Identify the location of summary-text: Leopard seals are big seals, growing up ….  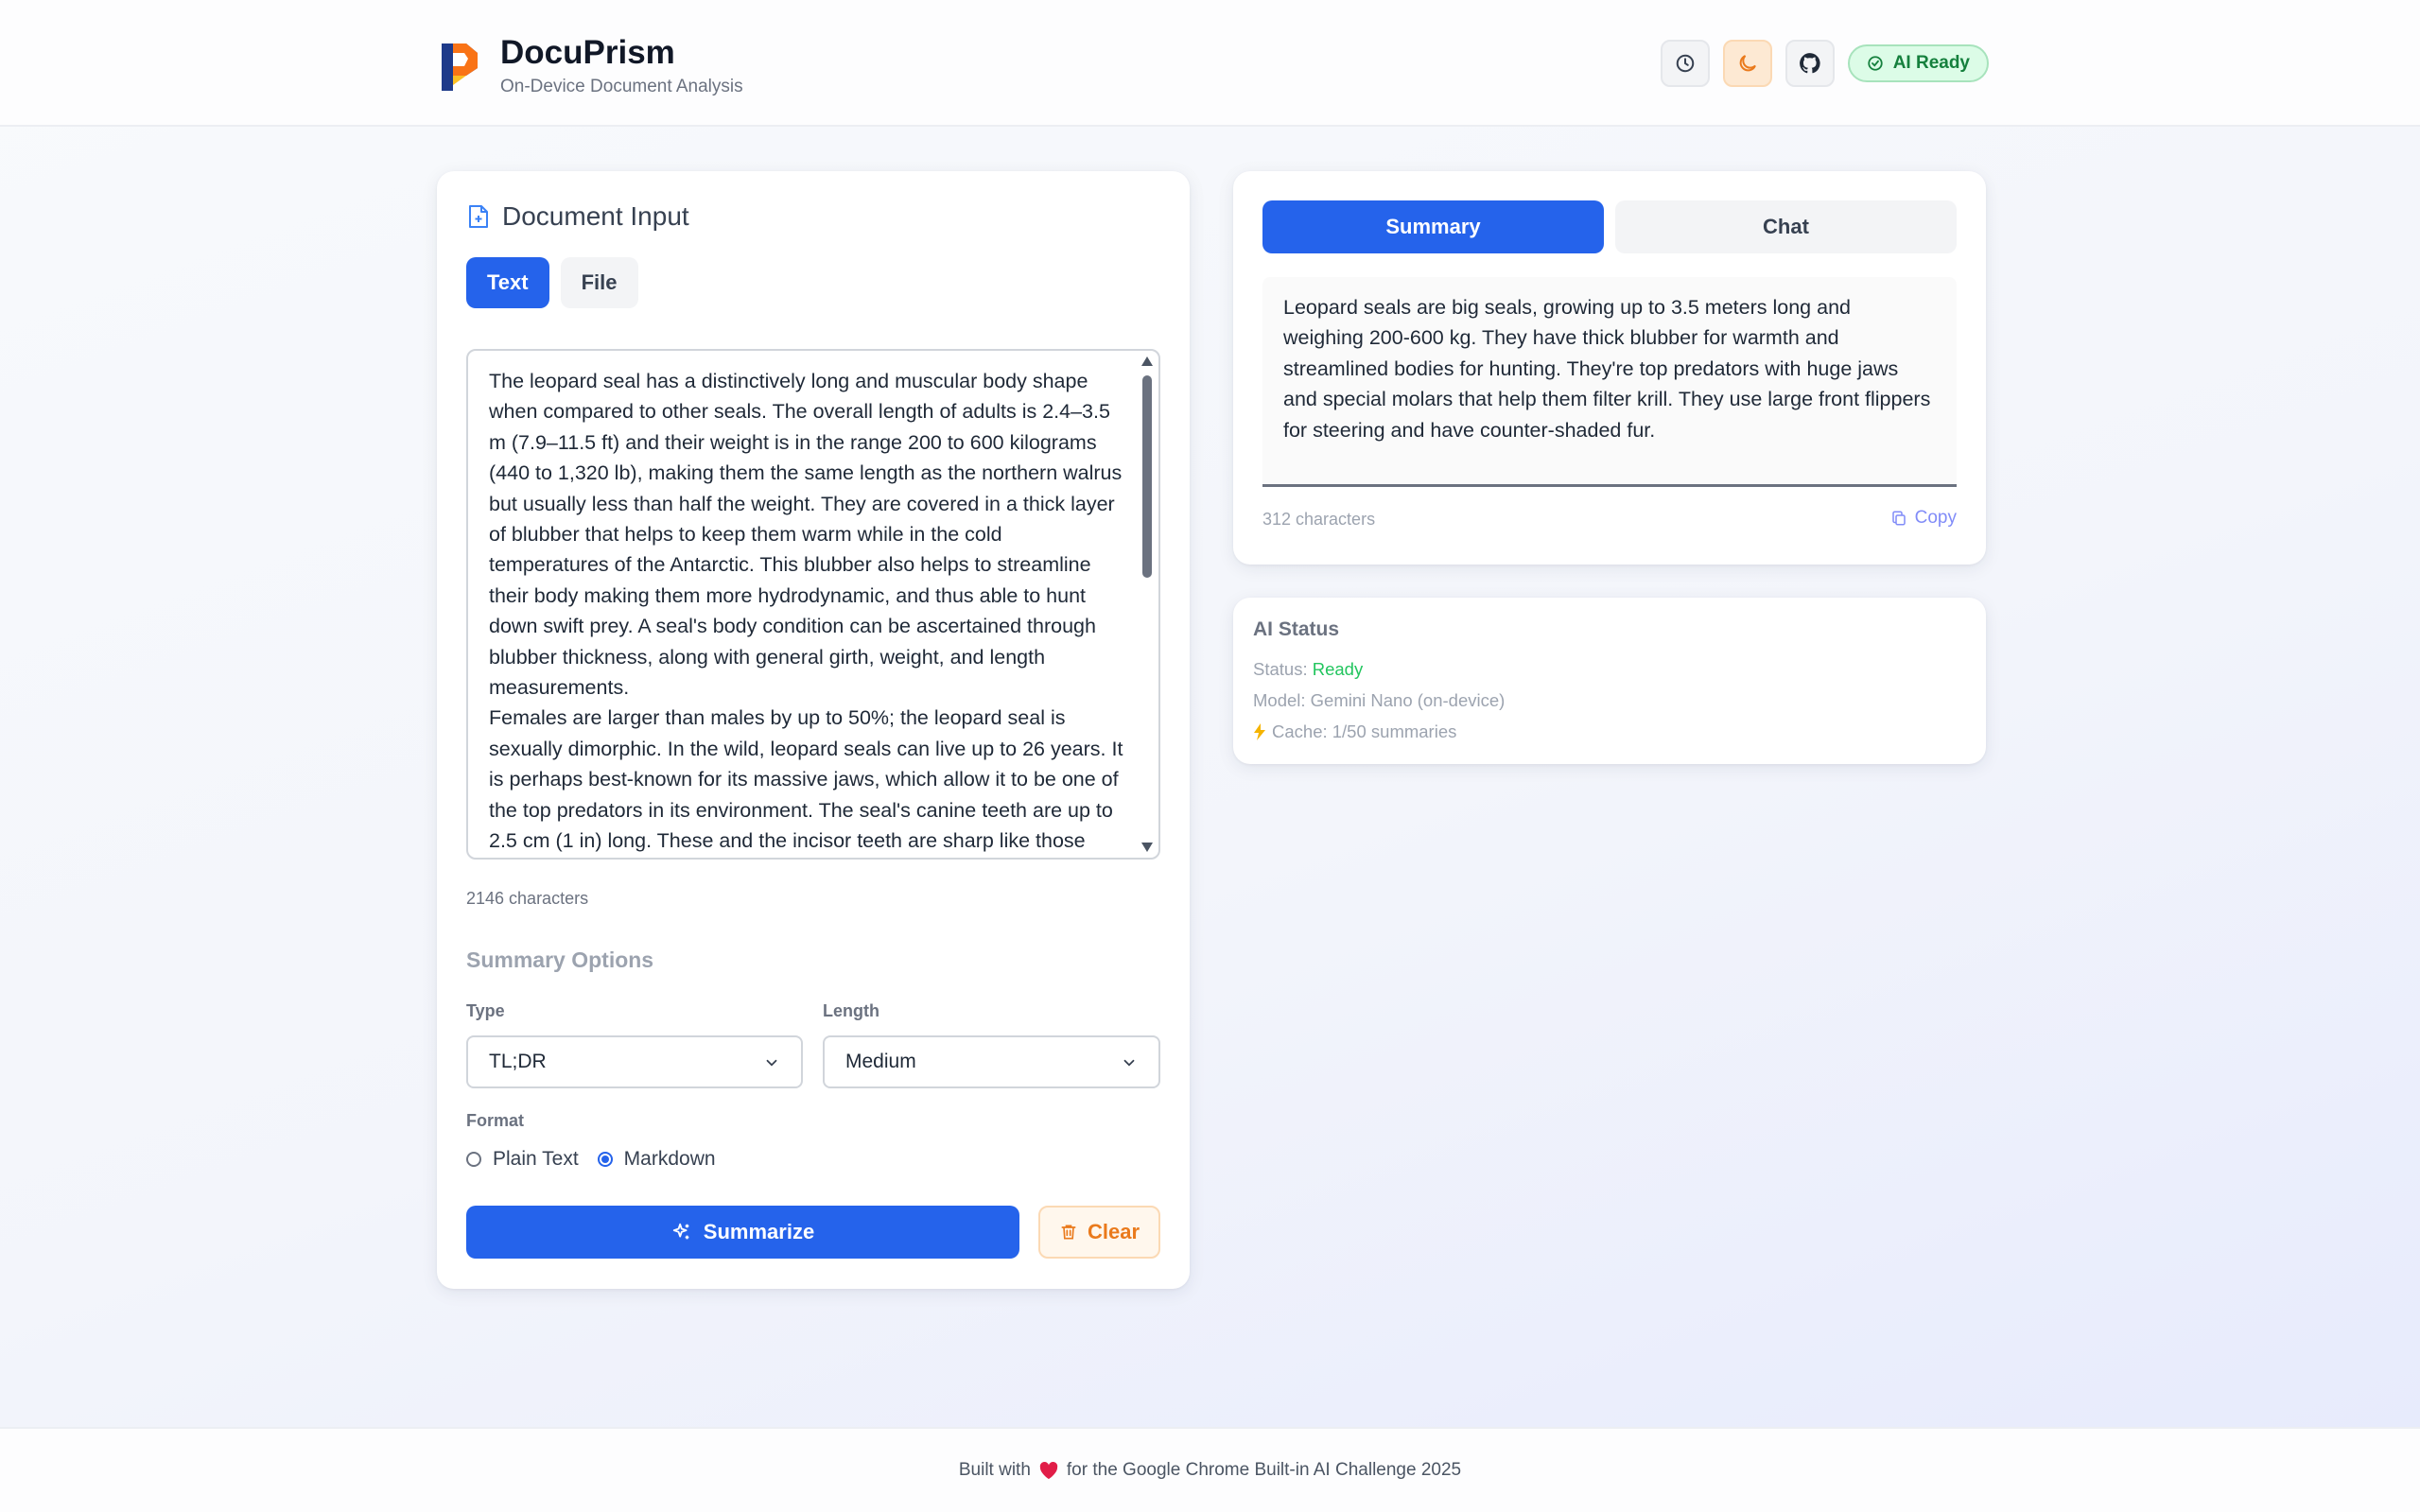
(1607, 369).